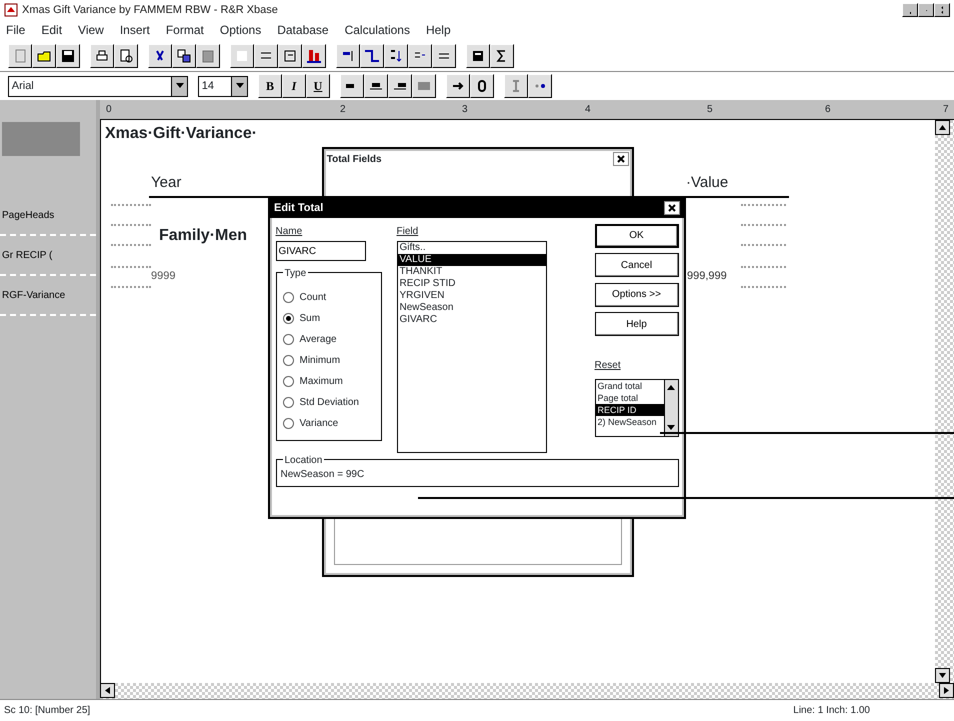 The width and height of the screenshot is (954, 721). What do you see at coordinates (472, 248) in the screenshot?
I see `list-item: Gifts..` at bounding box center [472, 248].